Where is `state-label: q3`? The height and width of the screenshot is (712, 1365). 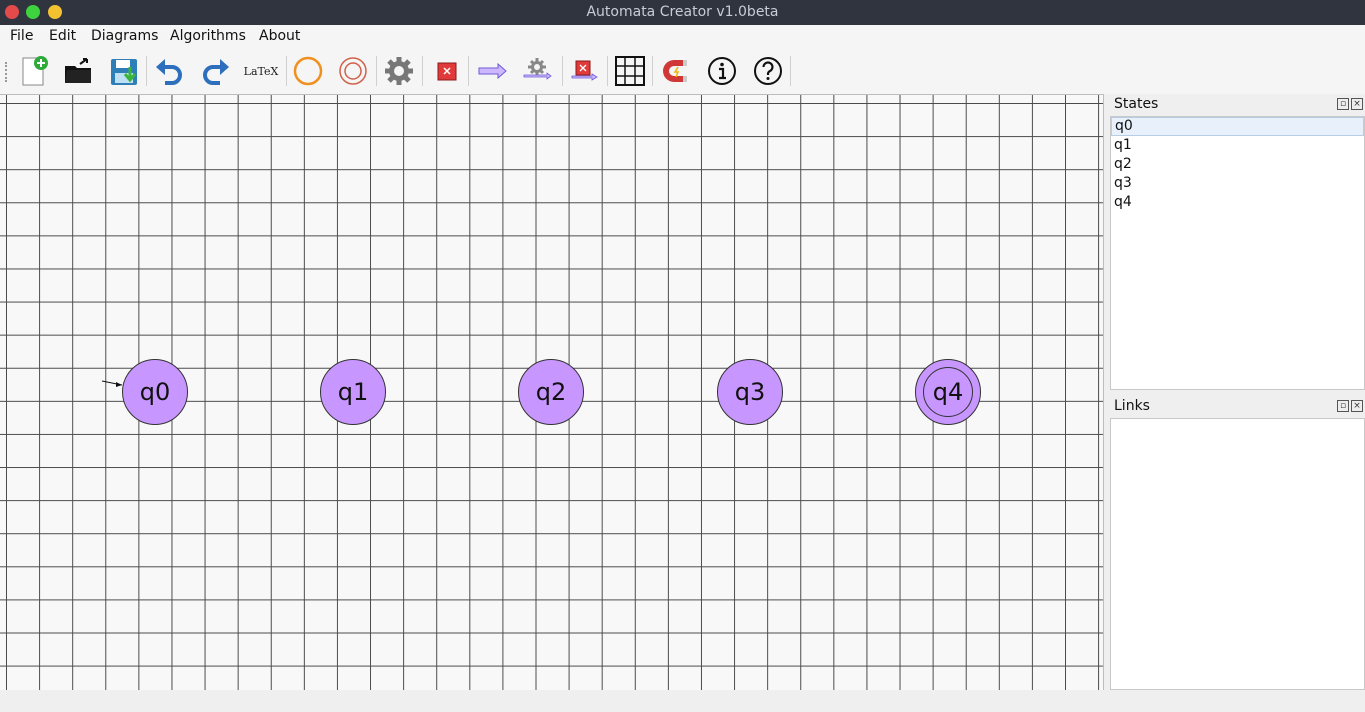 state-label: q3 is located at coordinates (750, 392).